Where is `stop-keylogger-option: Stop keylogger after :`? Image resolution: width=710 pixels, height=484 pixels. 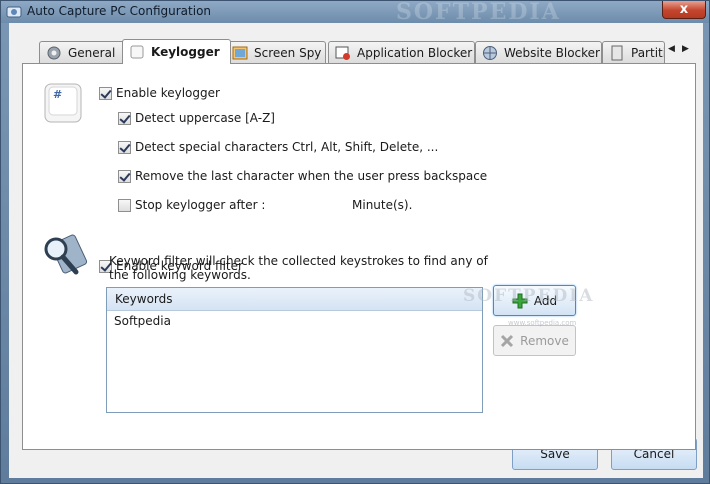 stop-keylogger-option: Stop keylogger after : is located at coordinates (191, 205).